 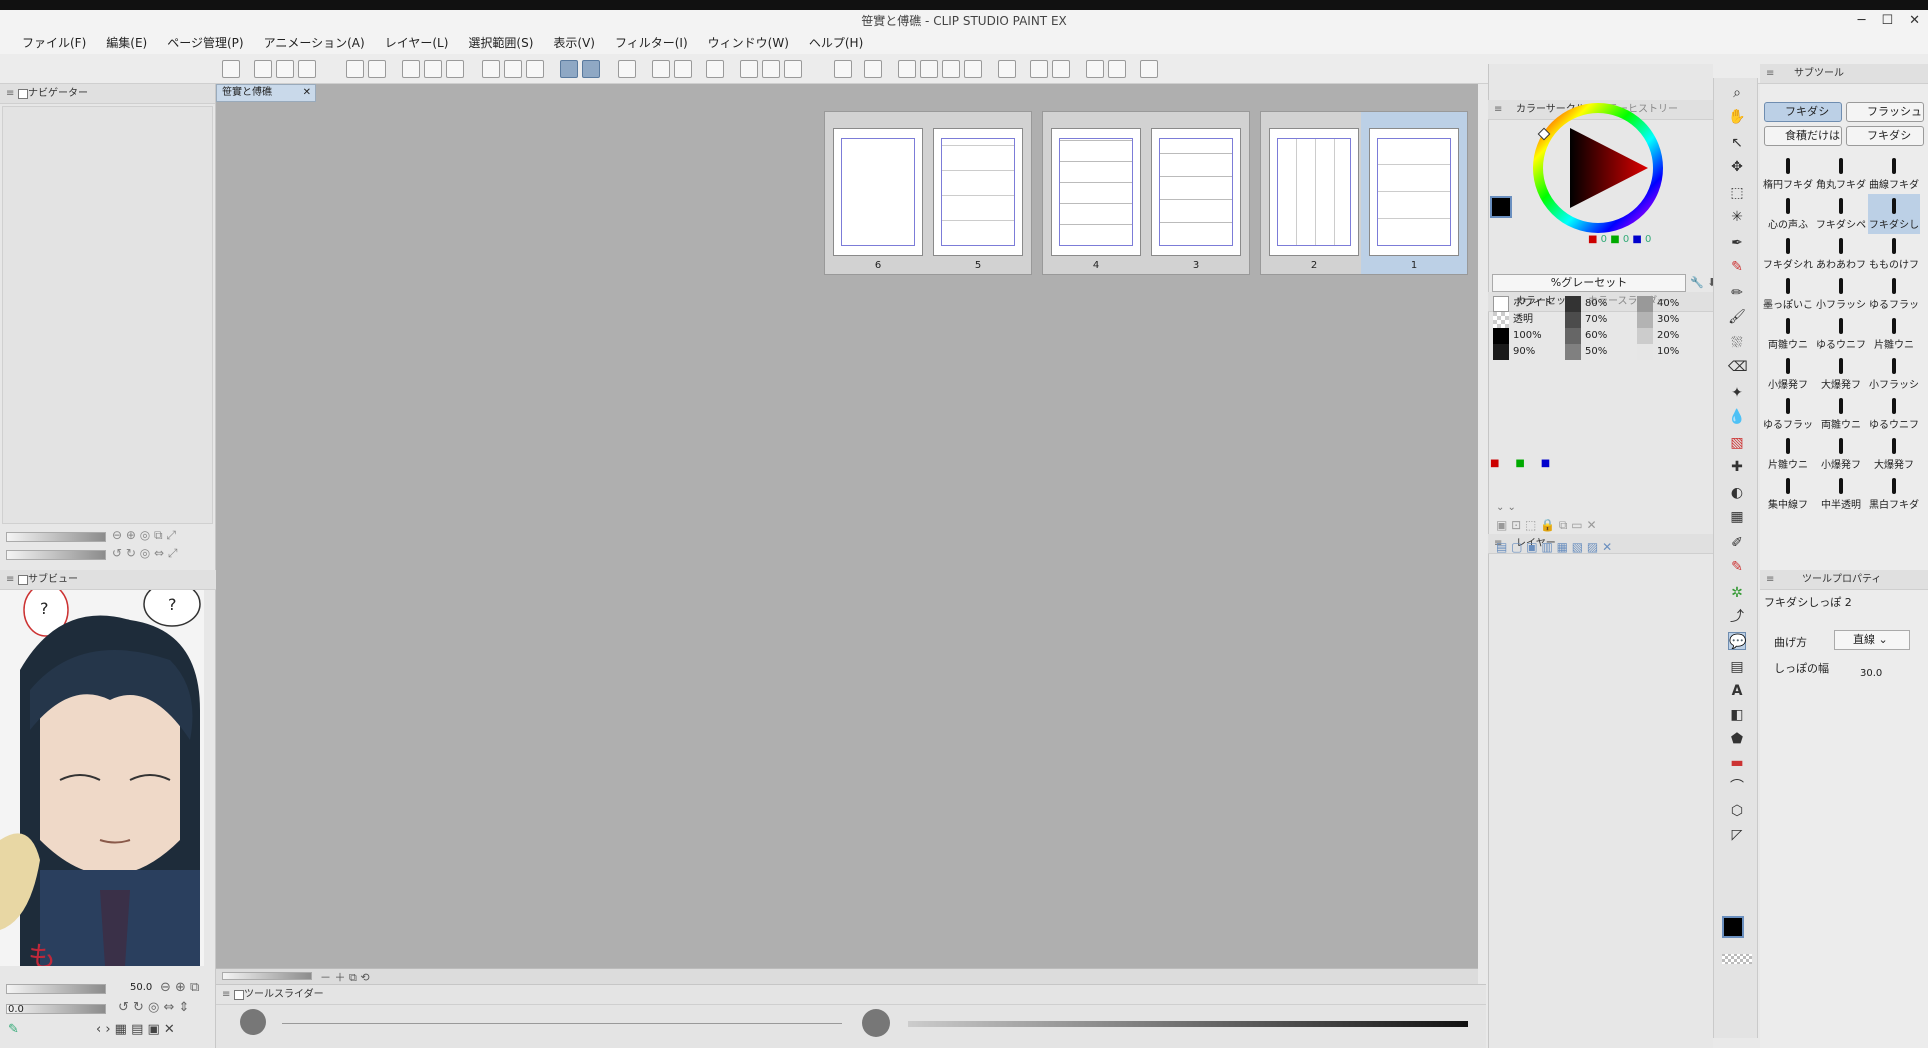 I want to click on snap-special-icon, so click(x=513, y=69).